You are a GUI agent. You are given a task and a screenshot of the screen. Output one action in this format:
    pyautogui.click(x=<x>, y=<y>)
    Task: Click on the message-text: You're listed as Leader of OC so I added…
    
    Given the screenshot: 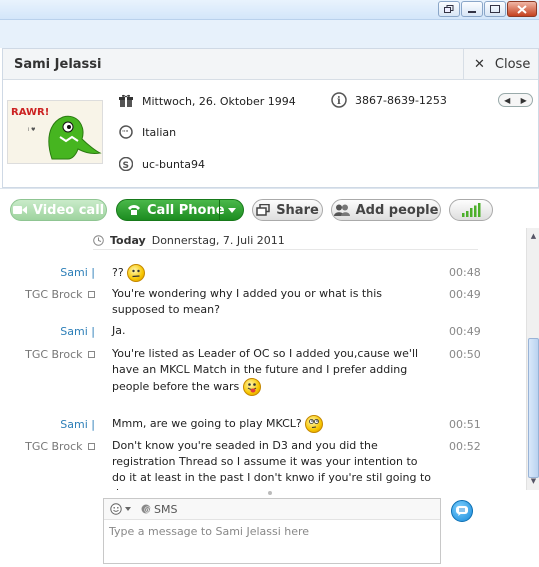 What is the action you would take?
    pyautogui.click(x=265, y=370)
    